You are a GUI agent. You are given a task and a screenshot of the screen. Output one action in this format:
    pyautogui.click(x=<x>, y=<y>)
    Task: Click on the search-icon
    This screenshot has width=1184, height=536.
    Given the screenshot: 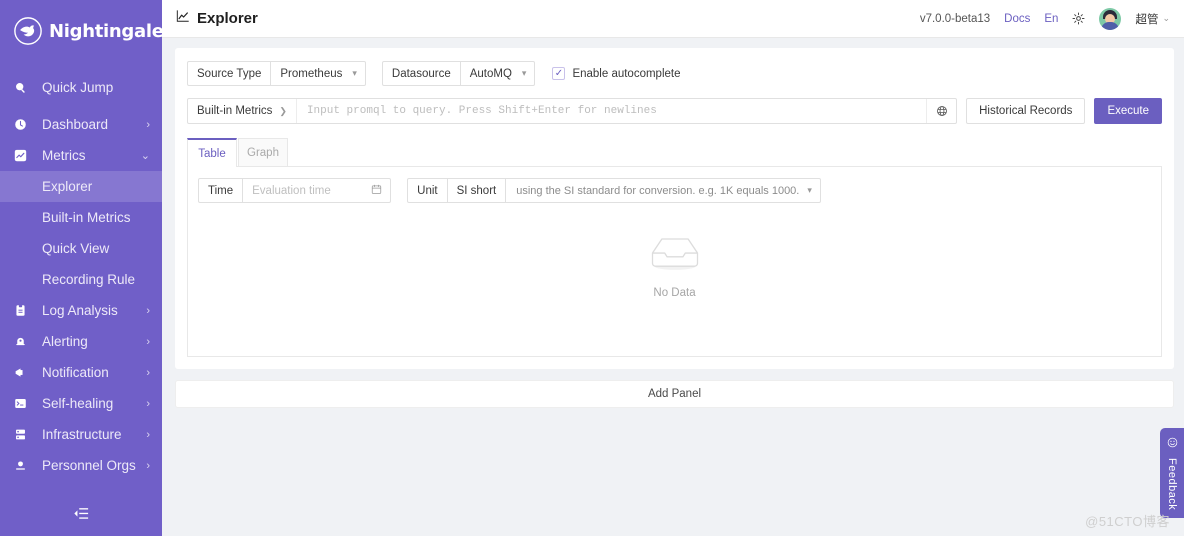 What is the action you would take?
    pyautogui.click(x=24, y=87)
    